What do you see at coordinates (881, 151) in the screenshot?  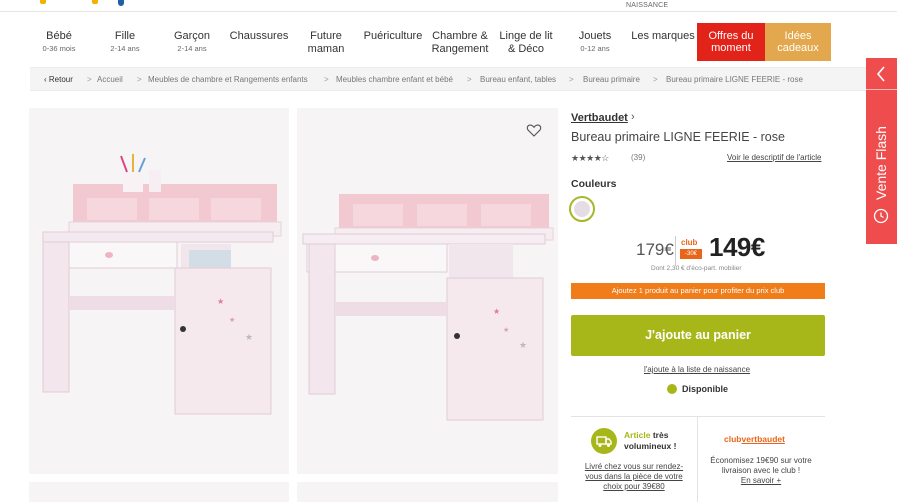 I see `vente-flash-tab: Vente Flash` at bounding box center [881, 151].